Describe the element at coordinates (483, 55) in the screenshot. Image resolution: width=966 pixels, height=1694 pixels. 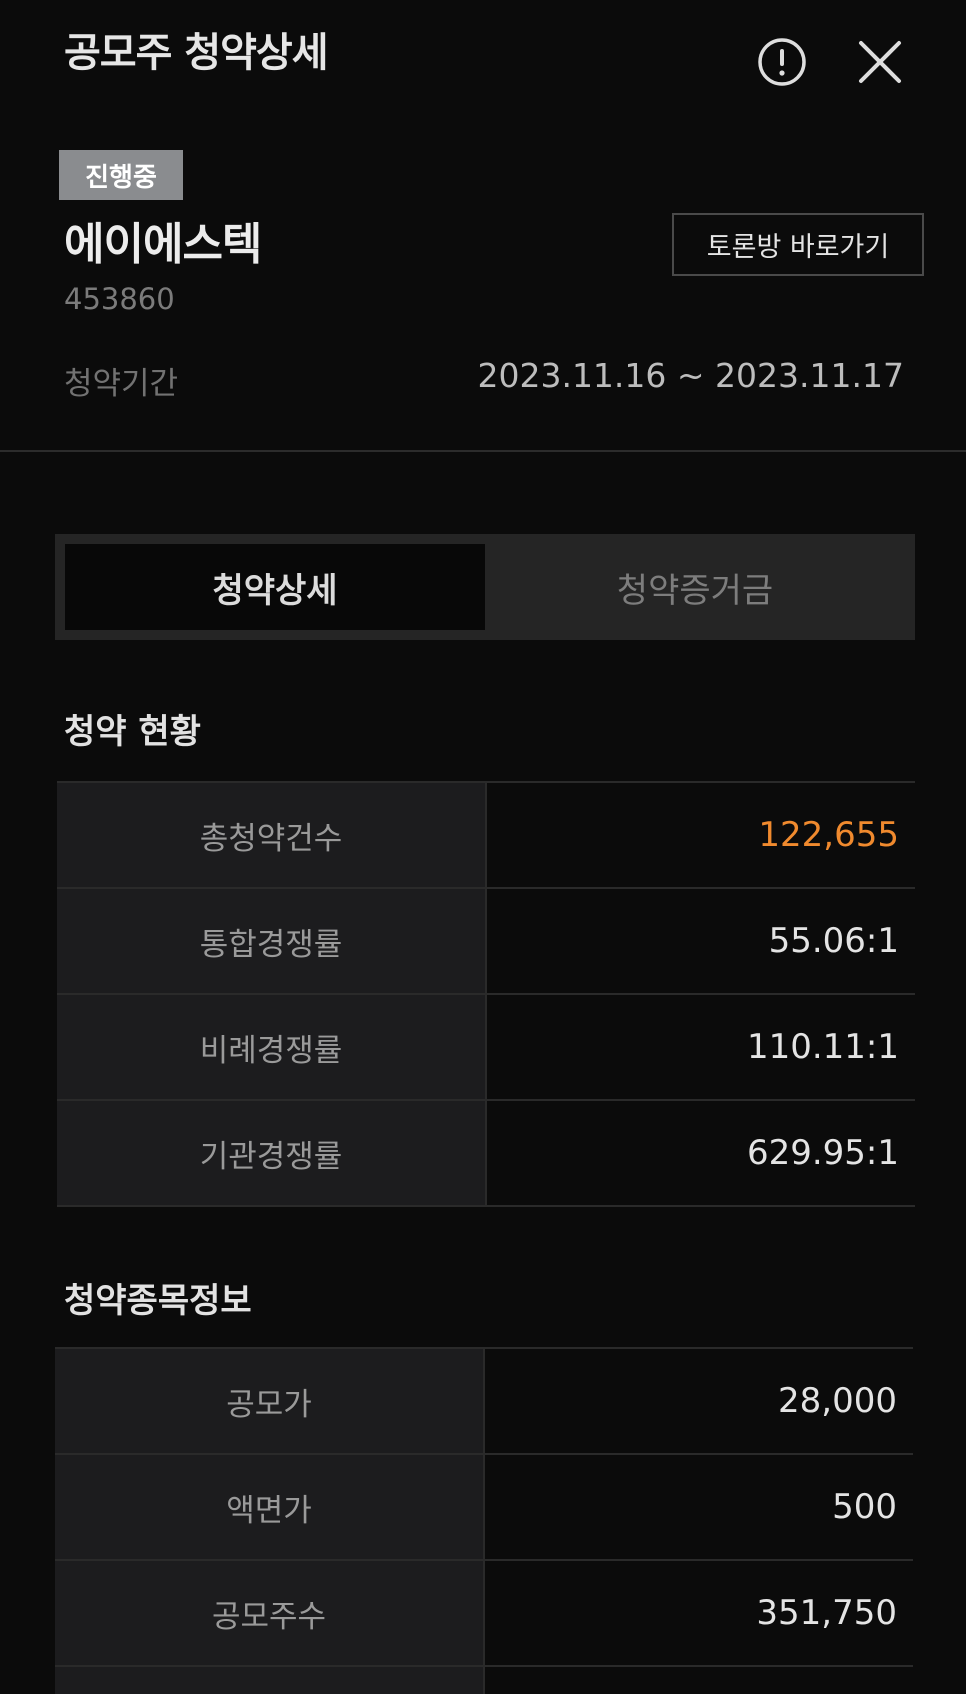
I see `header: 공모주 청약상세` at that location.